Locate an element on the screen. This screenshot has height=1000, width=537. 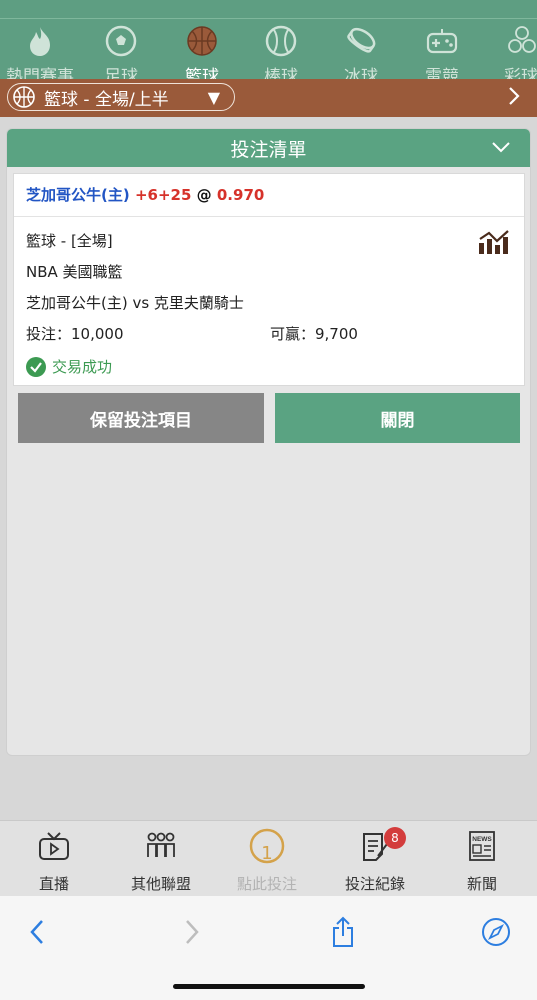
tab-label: 直播 is located at coordinates (53, 884).